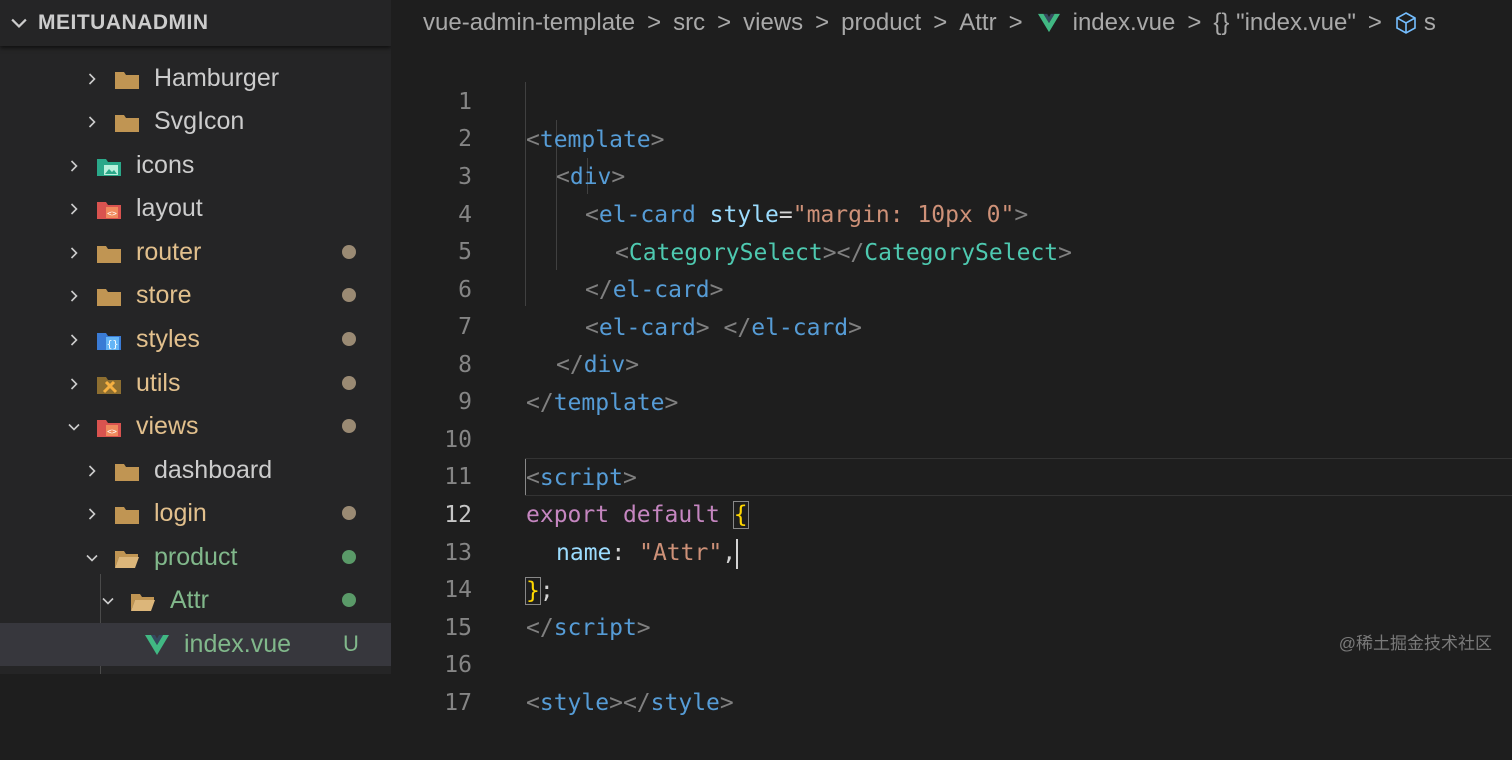  I want to click on code-line: 2 <div>, so click(951, 136).